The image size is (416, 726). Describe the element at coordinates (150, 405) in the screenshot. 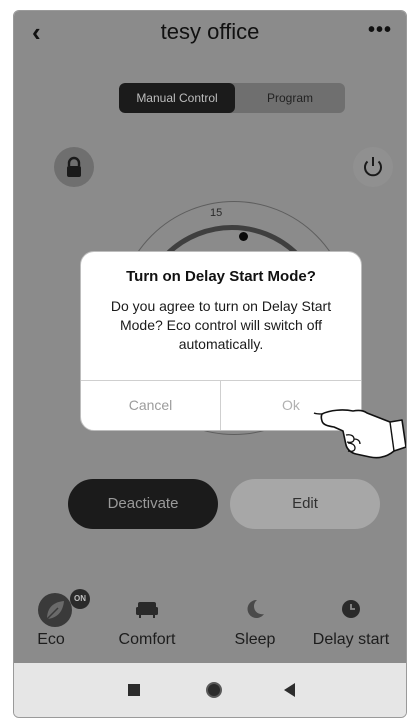

I see `cancel-button: Cancel` at that location.